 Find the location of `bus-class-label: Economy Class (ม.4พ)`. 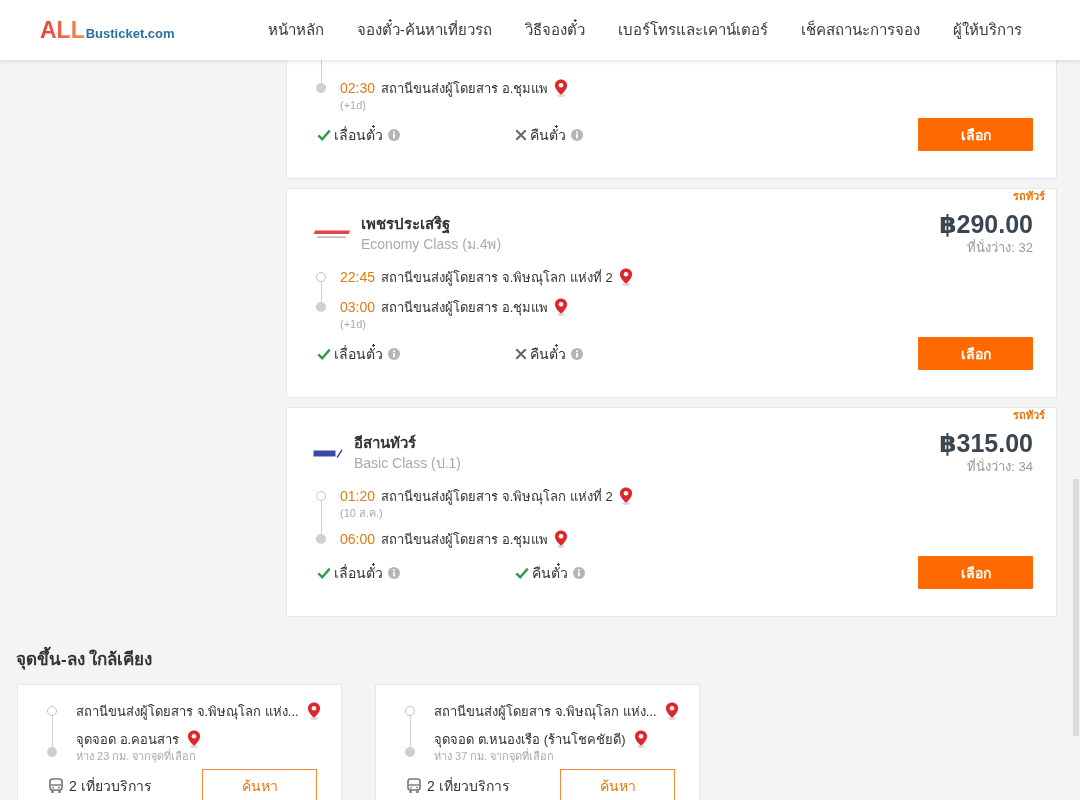

bus-class-label: Economy Class (ม.4พ) is located at coordinates (431, 244).